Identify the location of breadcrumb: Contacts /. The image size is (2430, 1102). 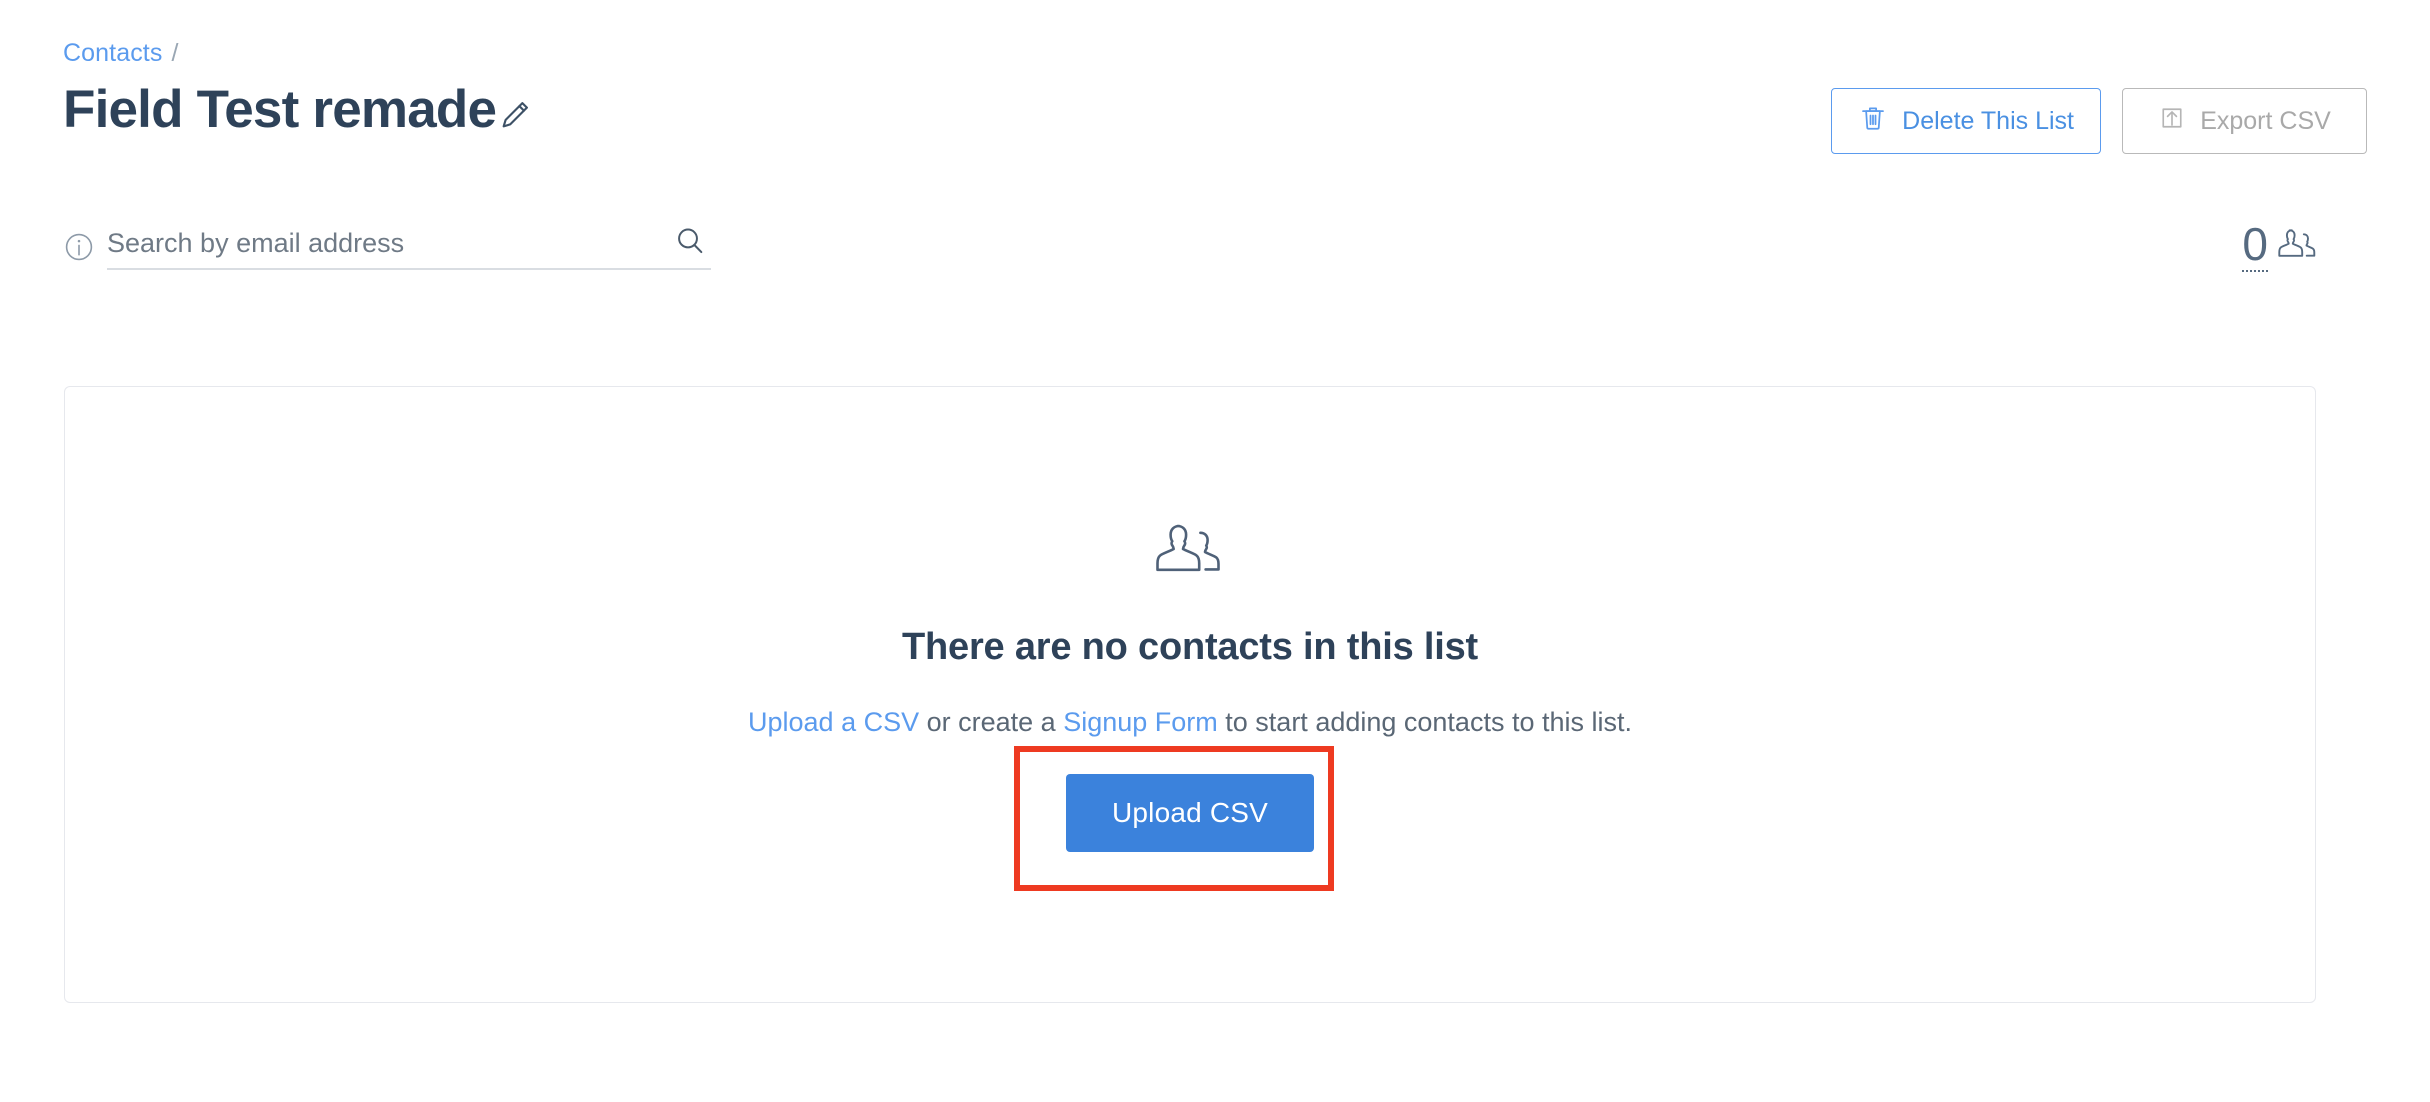
(1190, 53).